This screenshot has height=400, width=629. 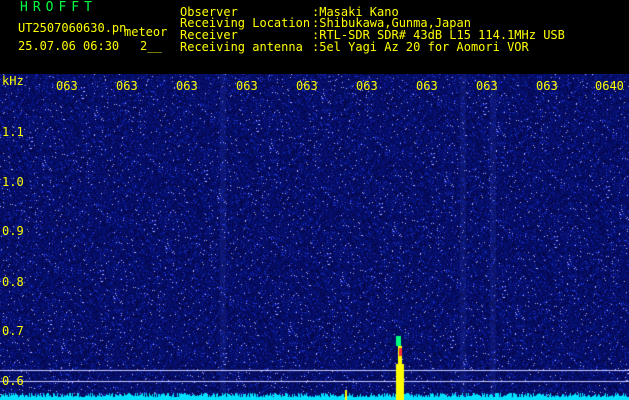 I want to click on y-label: 1.0, so click(x=13, y=182).